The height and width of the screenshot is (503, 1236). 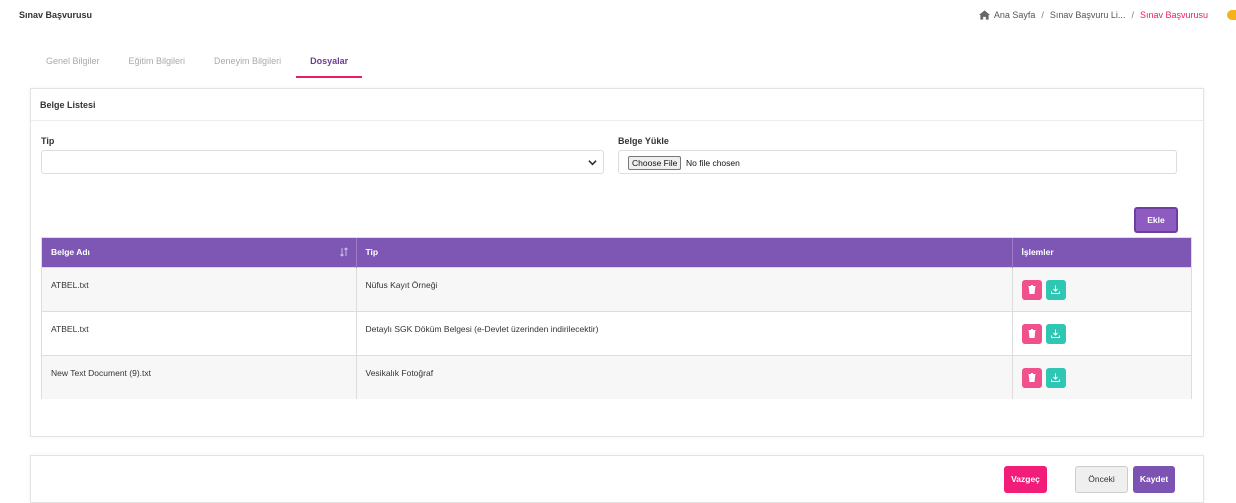 I want to click on tip-label: Tip, so click(x=48, y=141).